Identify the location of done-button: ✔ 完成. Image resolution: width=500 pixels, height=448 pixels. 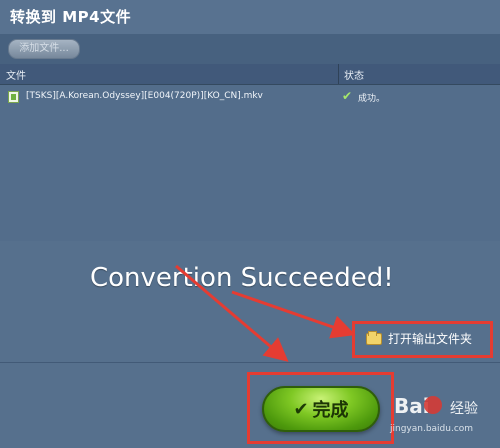
(321, 409).